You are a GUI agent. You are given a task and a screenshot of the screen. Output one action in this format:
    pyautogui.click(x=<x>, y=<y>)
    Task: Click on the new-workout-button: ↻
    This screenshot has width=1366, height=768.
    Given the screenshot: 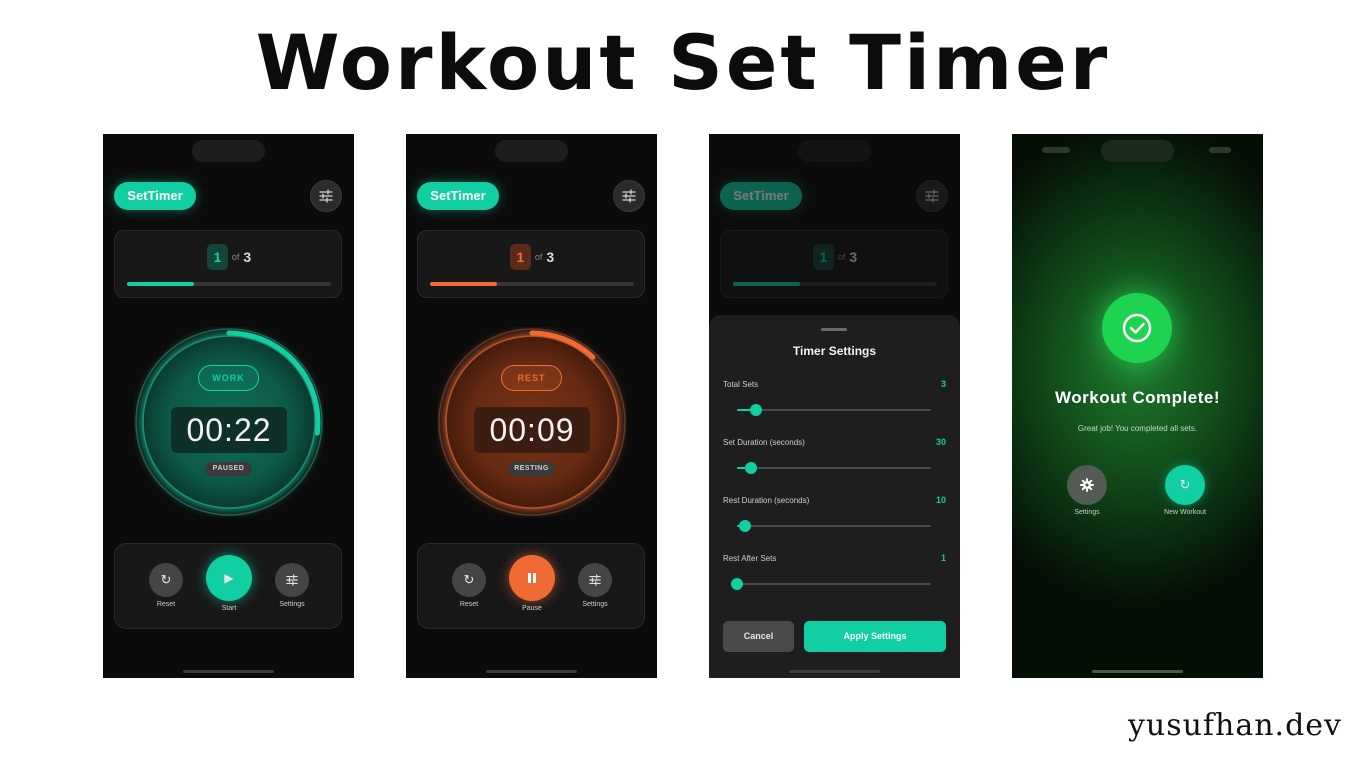 What is the action you would take?
    pyautogui.click(x=1185, y=485)
    